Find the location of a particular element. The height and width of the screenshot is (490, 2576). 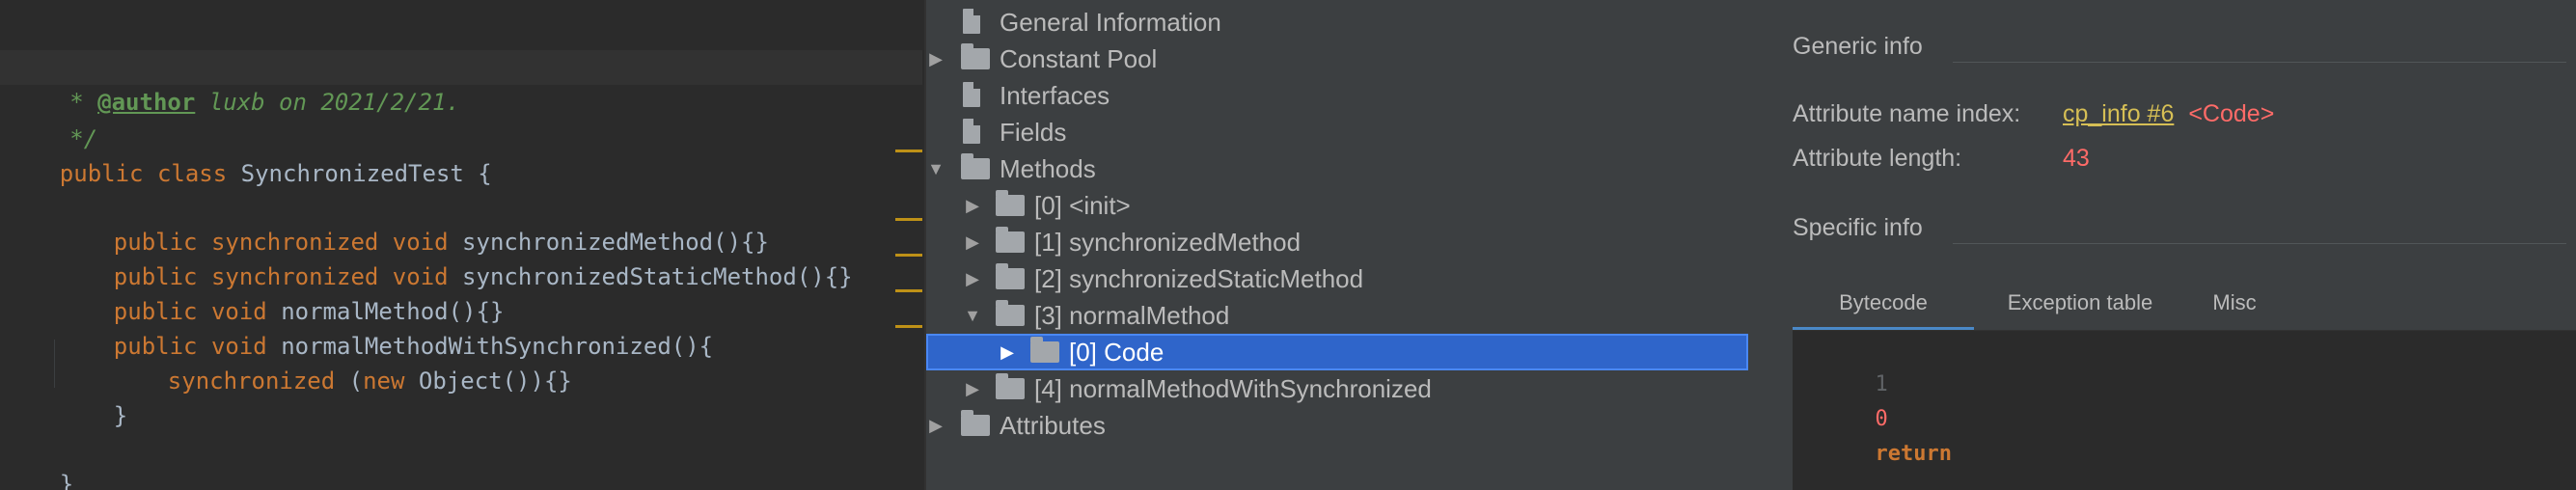

bytecode-view: 1 0 return is located at coordinates (2184, 410).